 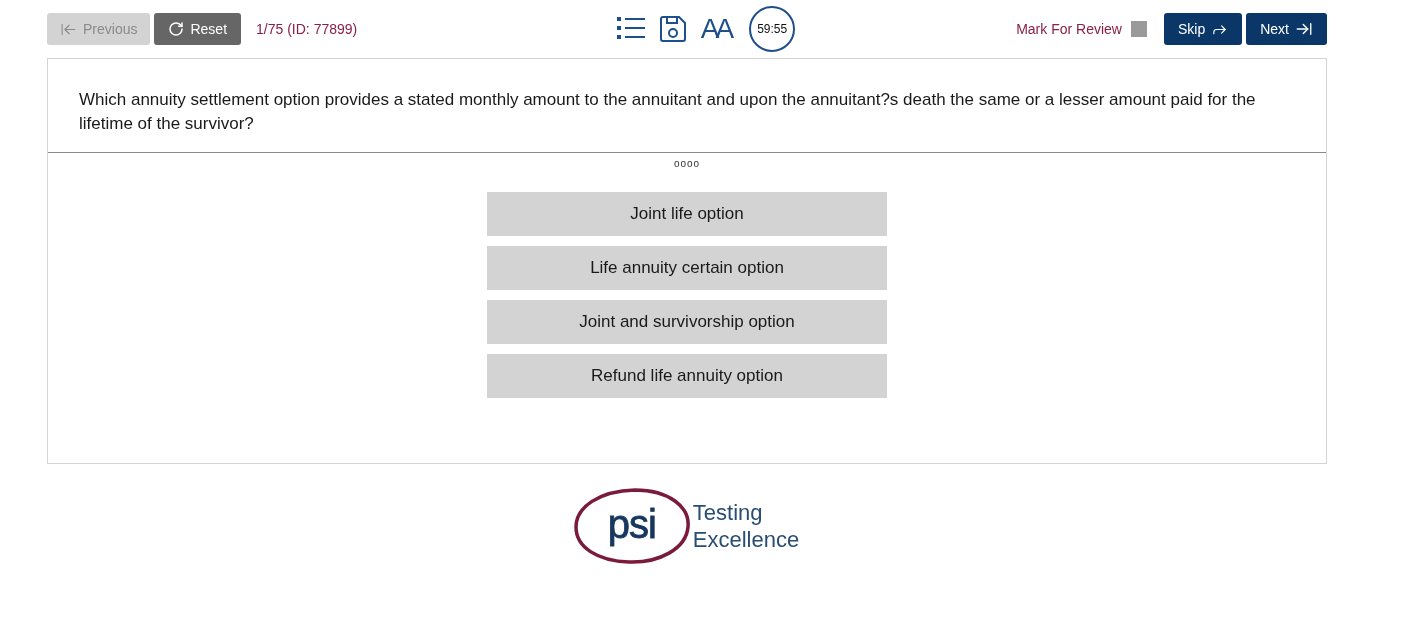 What do you see at coordinates (728, 512) in the screenshot?
I see `logo-tagline: Testing` at bounding box center [728, 512].